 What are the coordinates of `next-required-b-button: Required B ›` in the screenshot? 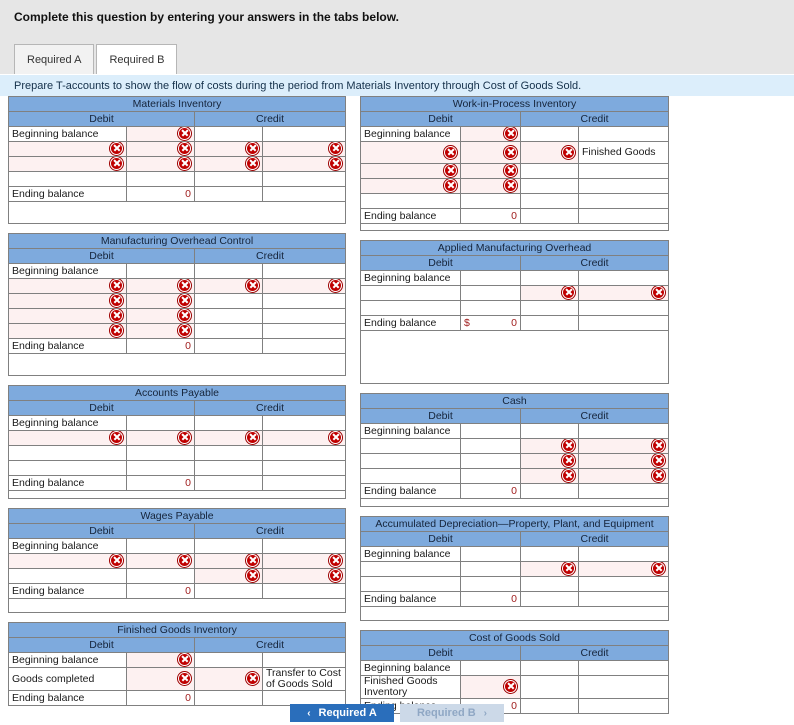 It's located at (452, 713).